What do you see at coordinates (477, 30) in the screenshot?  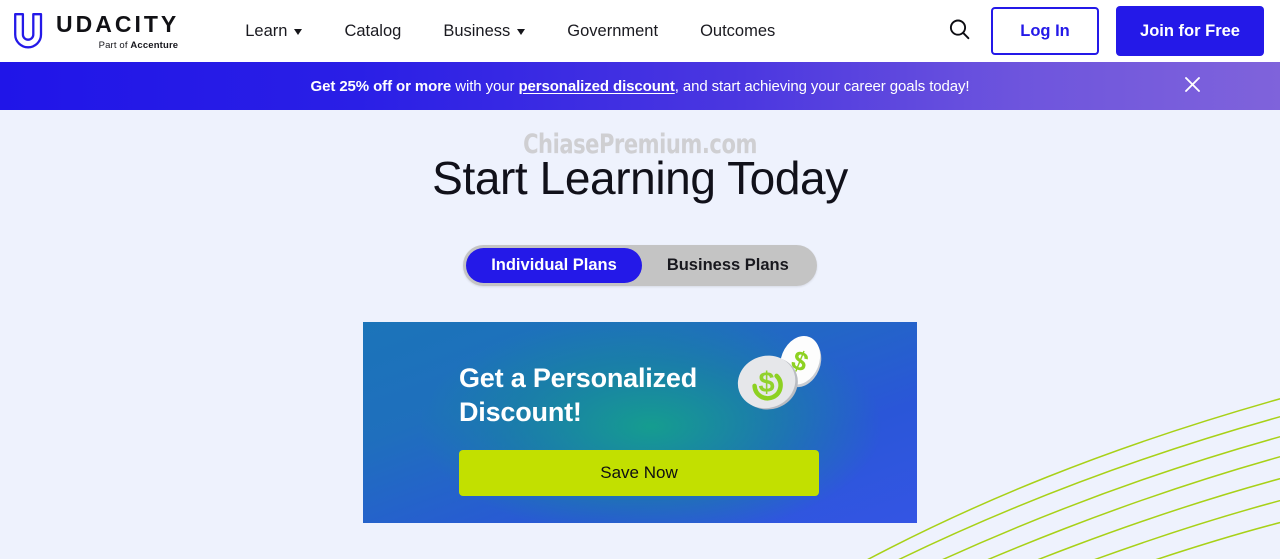 I see `nav-label: Business` at bounding box center [477, 30].